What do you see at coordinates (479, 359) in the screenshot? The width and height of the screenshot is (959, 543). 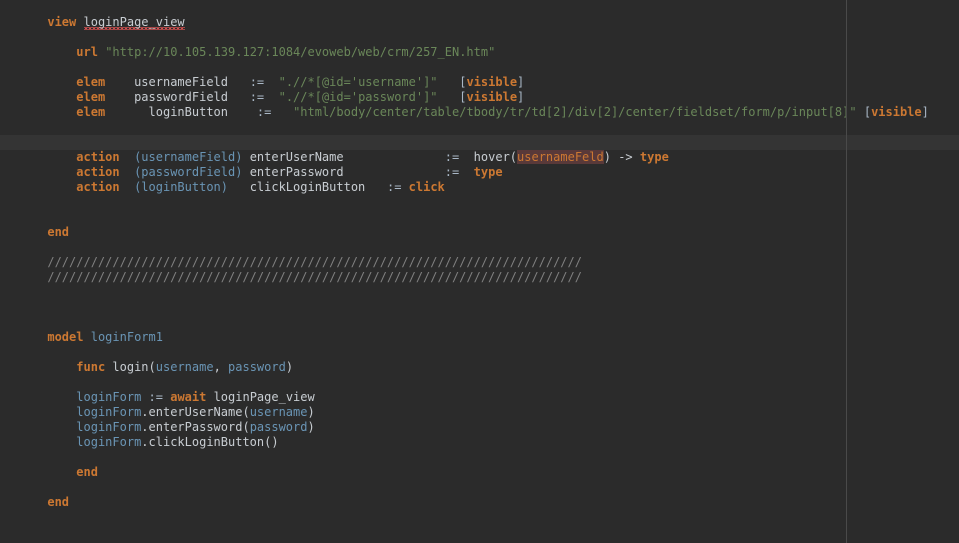 I see `code-line-func-decl: func login(username, password)` at bounding box center [479, 359].